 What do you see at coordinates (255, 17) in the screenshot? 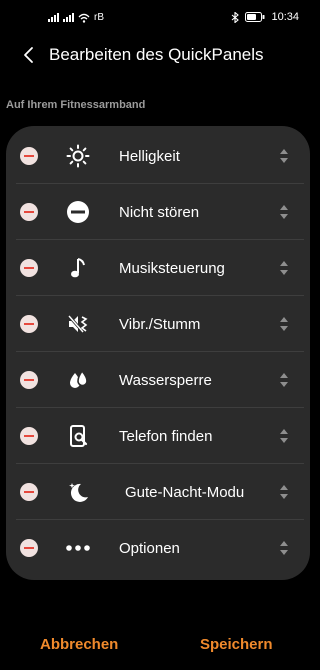
I see `battery-icon` at bounding box center [255, 17].